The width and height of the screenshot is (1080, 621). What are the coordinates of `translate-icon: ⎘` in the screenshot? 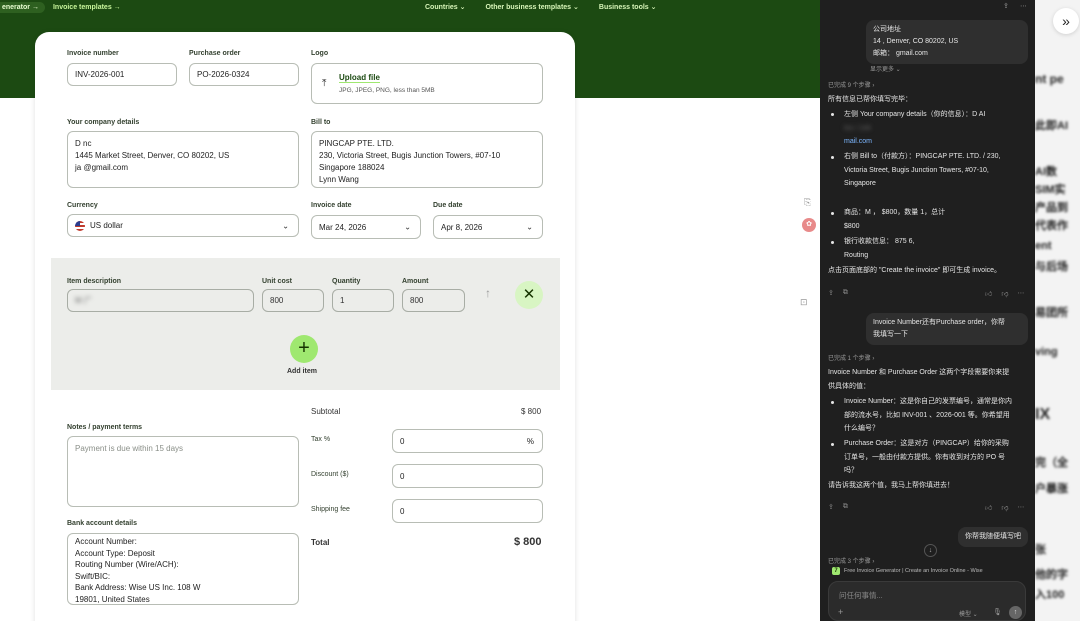 It's located at (807, 202).